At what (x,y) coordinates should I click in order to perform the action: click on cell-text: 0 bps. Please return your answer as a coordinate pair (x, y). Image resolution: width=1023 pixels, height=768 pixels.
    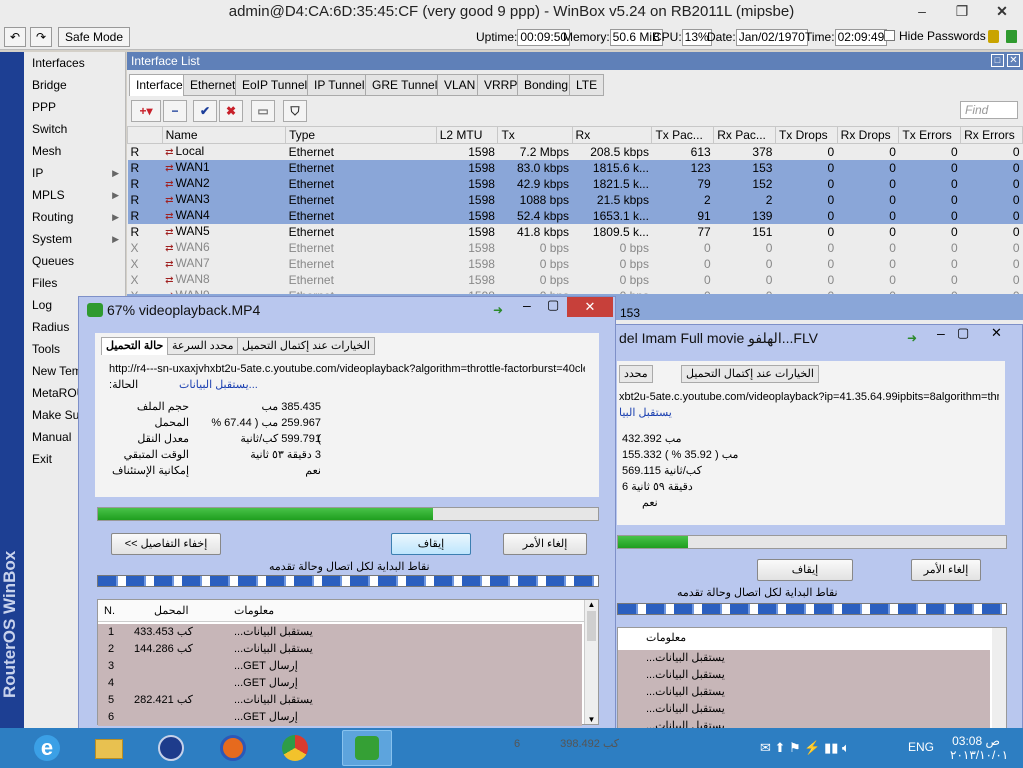
    Looking at the image, I should click on (634, 264).